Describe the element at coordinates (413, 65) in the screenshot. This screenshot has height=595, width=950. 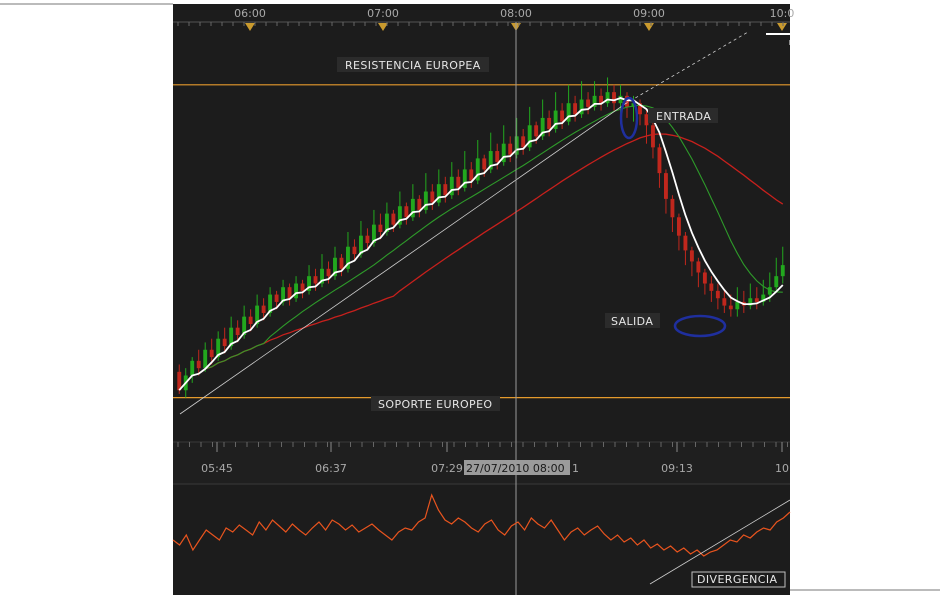
I see `resistance-label: RESISTENCIA EUROPEA` at that location.